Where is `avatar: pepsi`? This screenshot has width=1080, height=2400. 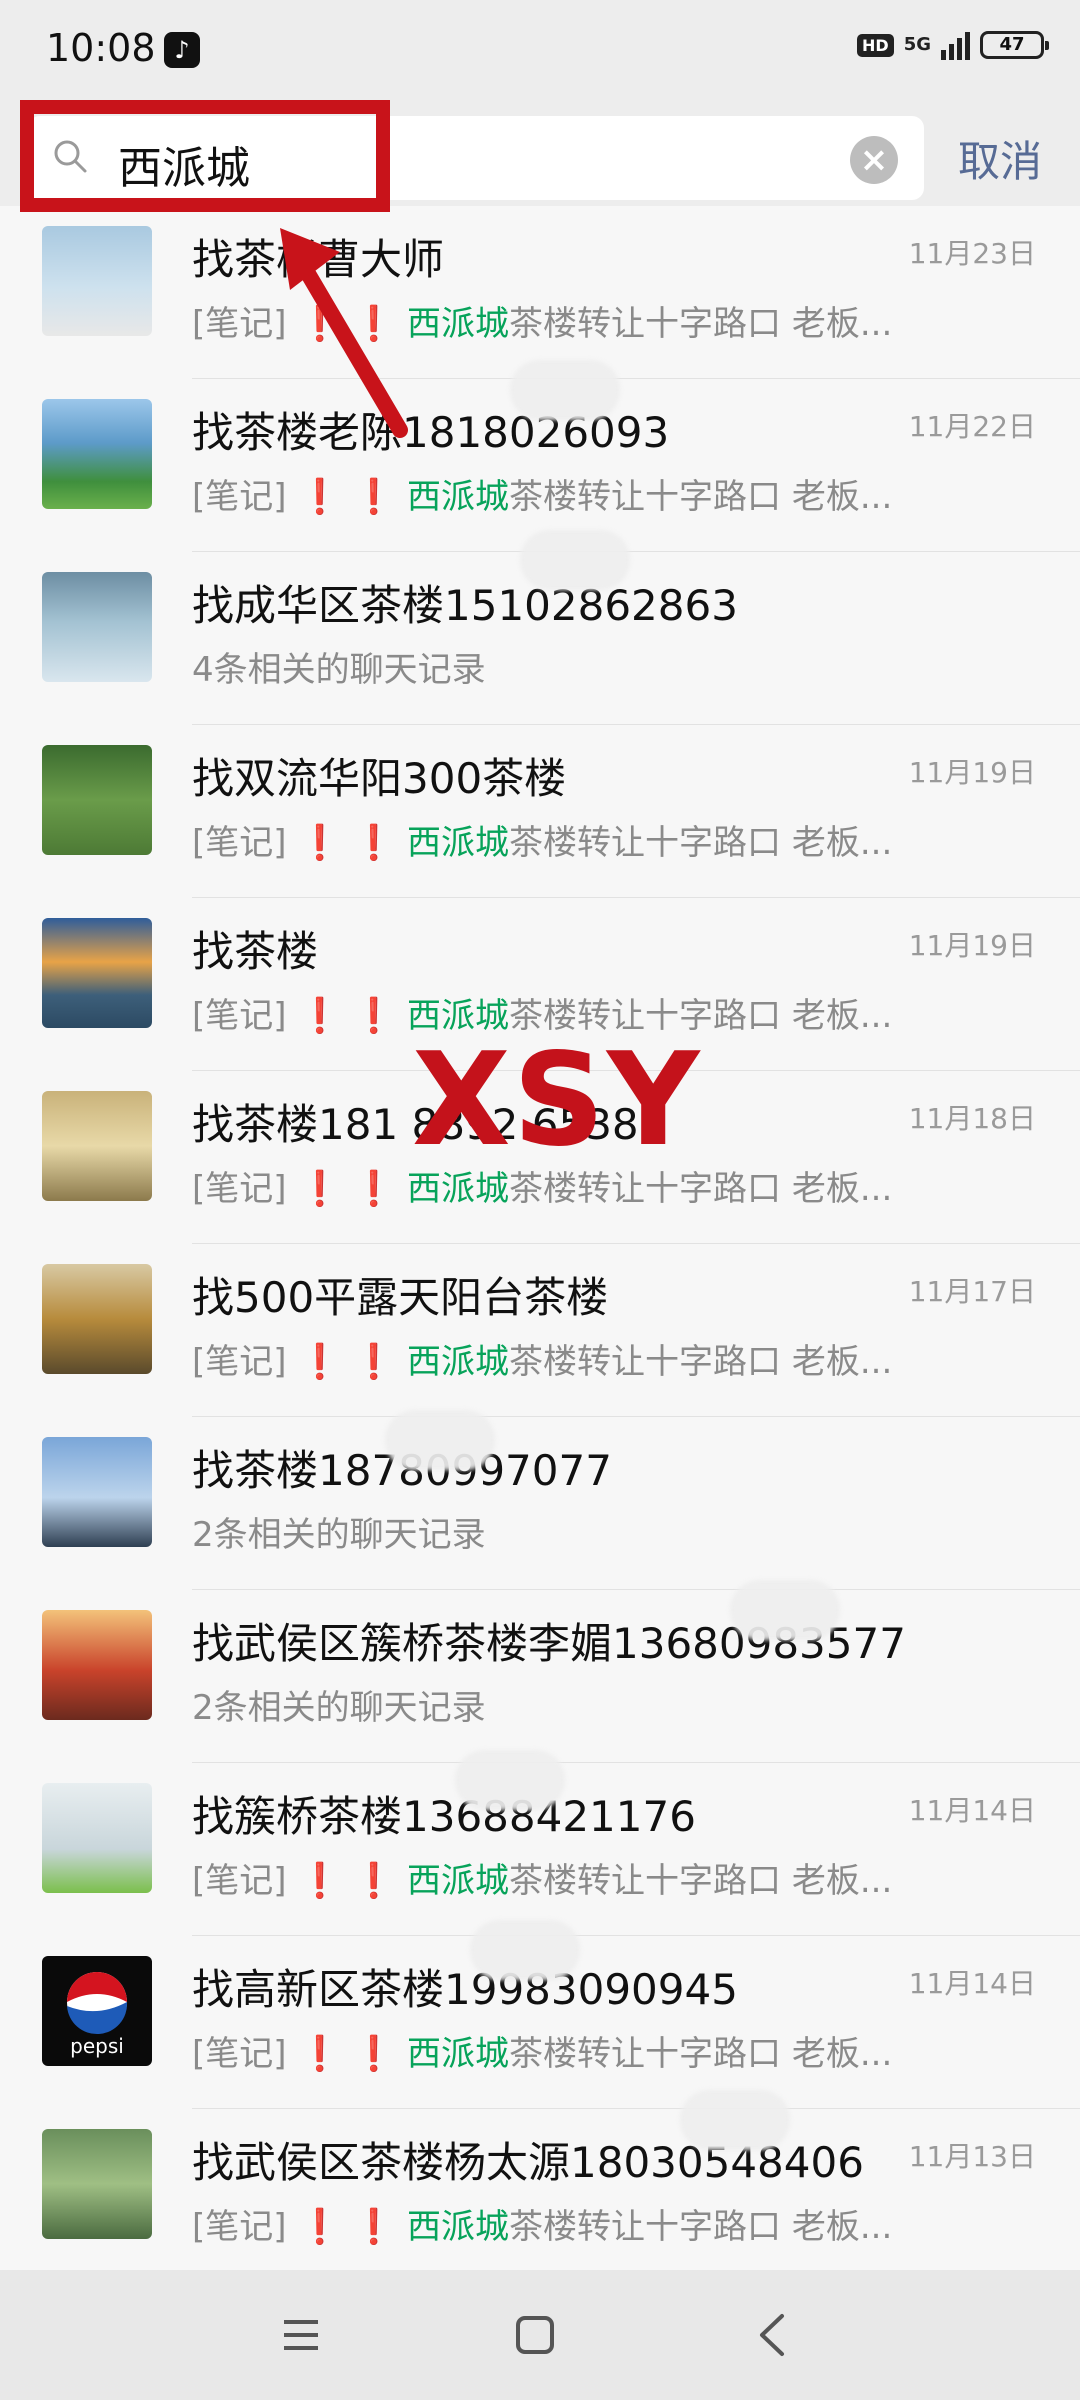 avatar: pepsi is located at coordinates (97, 2011).